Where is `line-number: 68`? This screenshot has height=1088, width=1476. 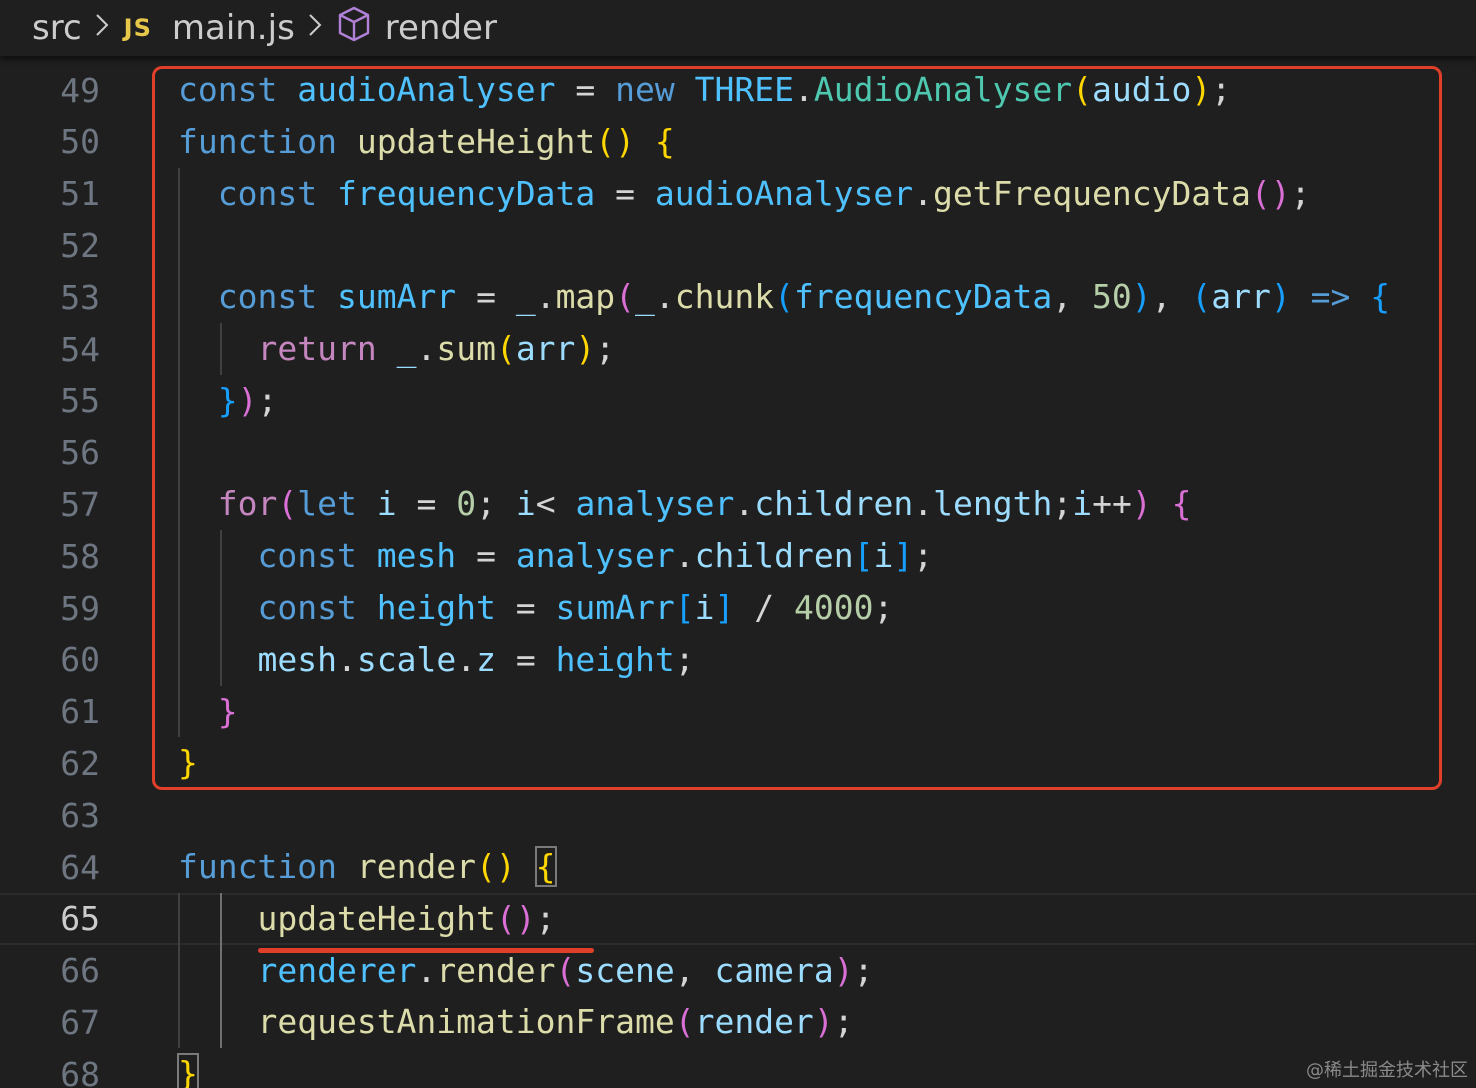
line-number: 68 is located at coordinates (80, 1071).